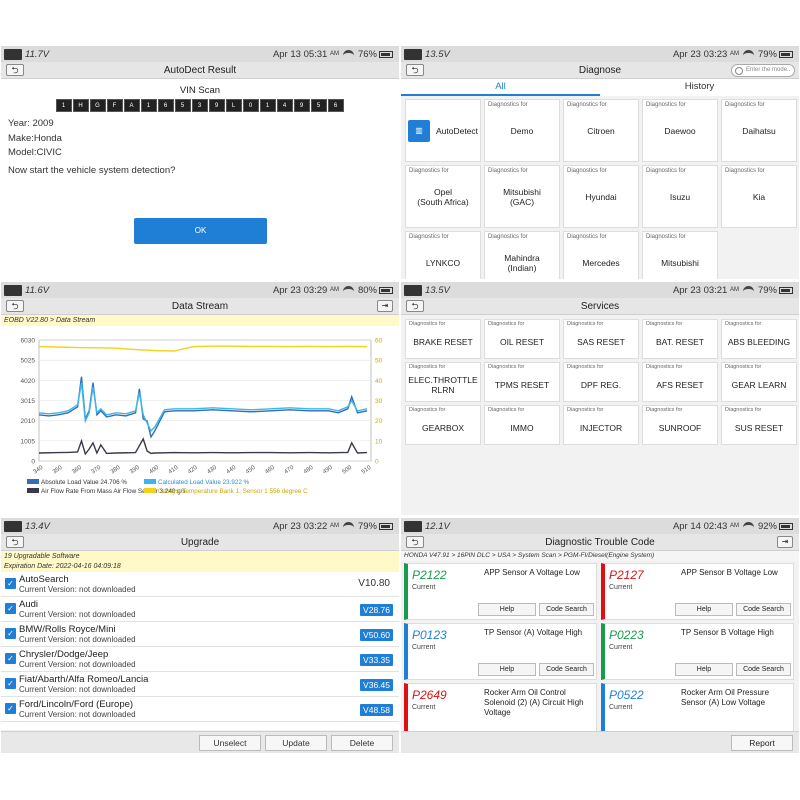 Image resolution: width=800 pixels, height=800 pixels. Describe the element at coordinates (500, 87) in the screenshot. I see `tab-all: All` at that location.